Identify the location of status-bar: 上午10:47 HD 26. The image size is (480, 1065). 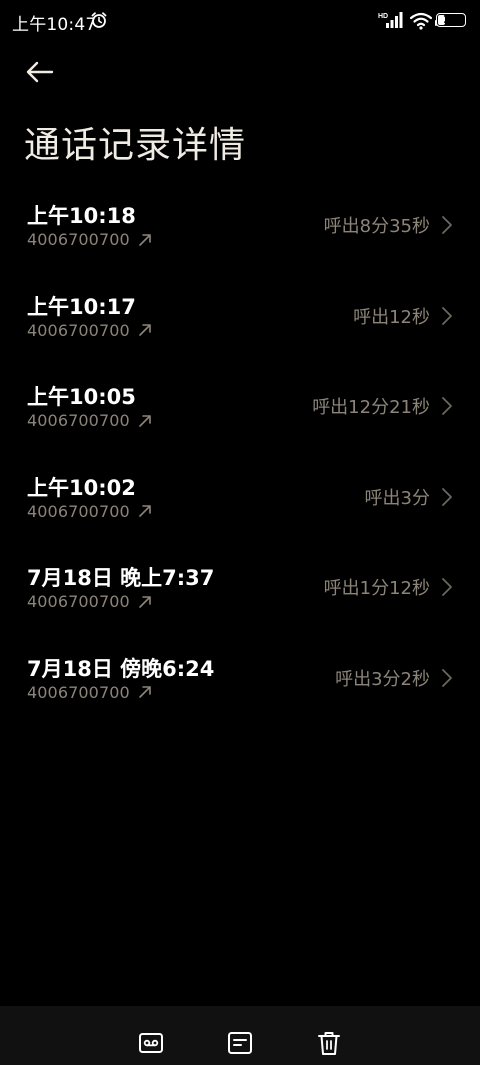
(240, 22).